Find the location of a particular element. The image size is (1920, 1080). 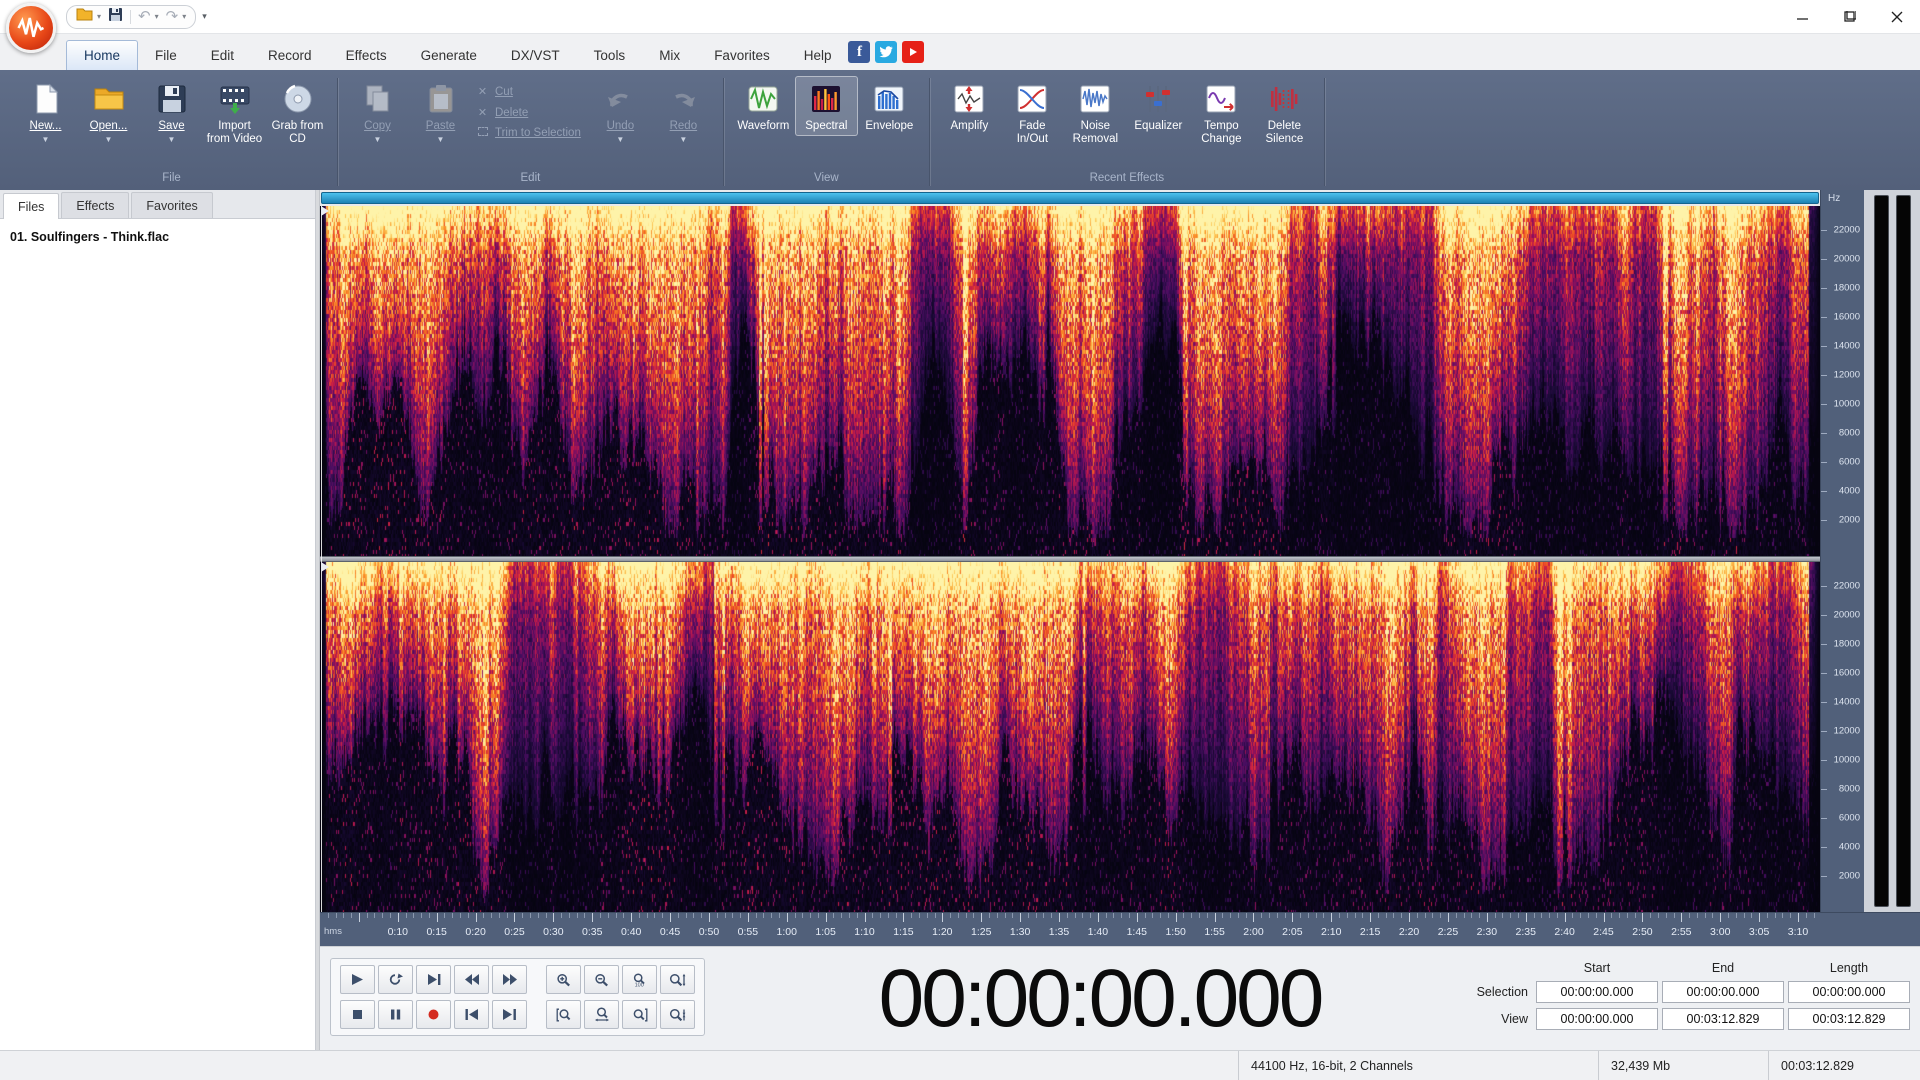

tempo-change-button: Tempo Change is located at coordinates (1221, 112).